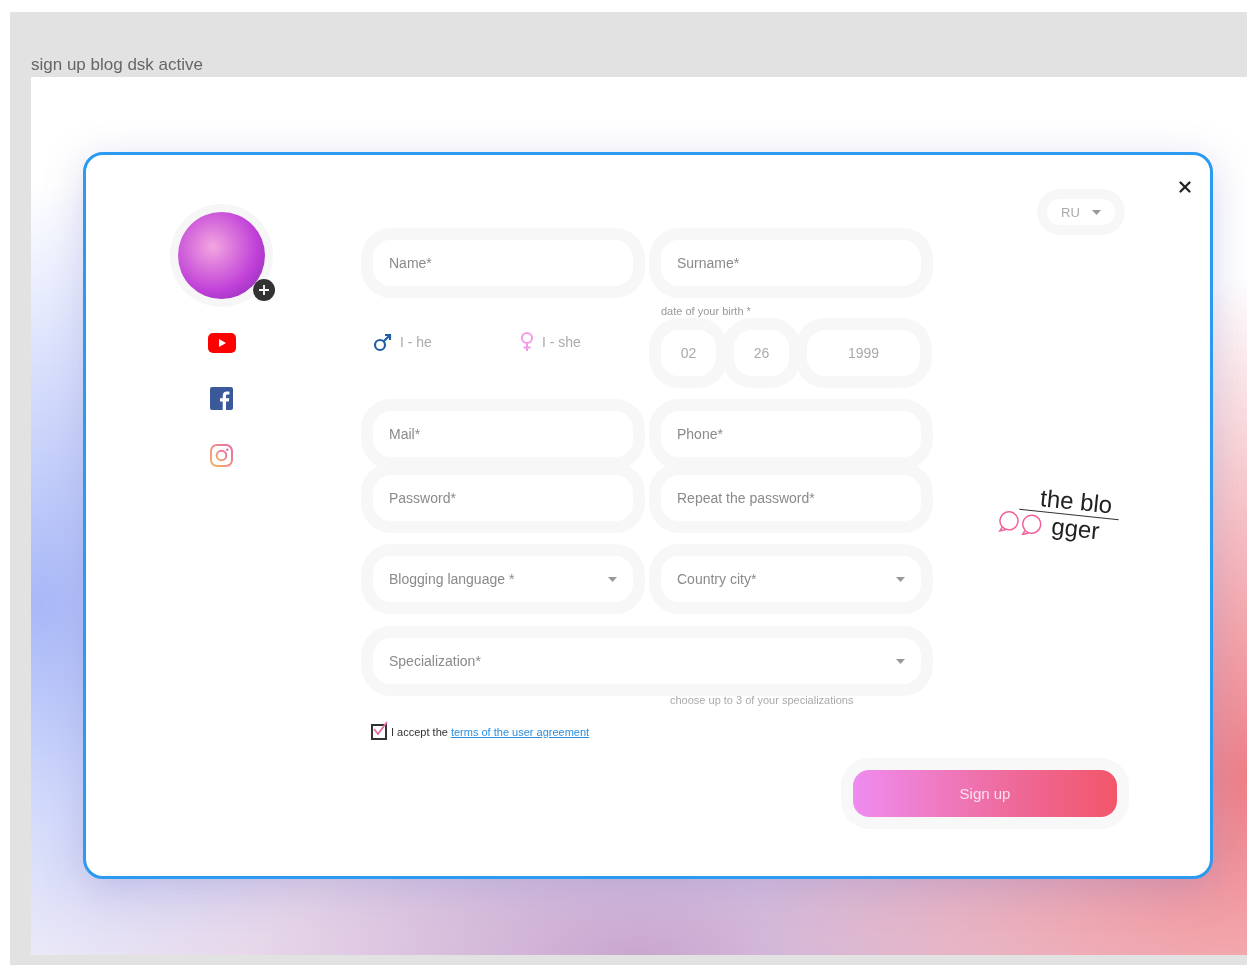 Image resolution: width=1247 pixels, height=965 pixels. Describe the element at coordinates (791, 263) in the screenshot. I see `text-field: Surname*` at that location.